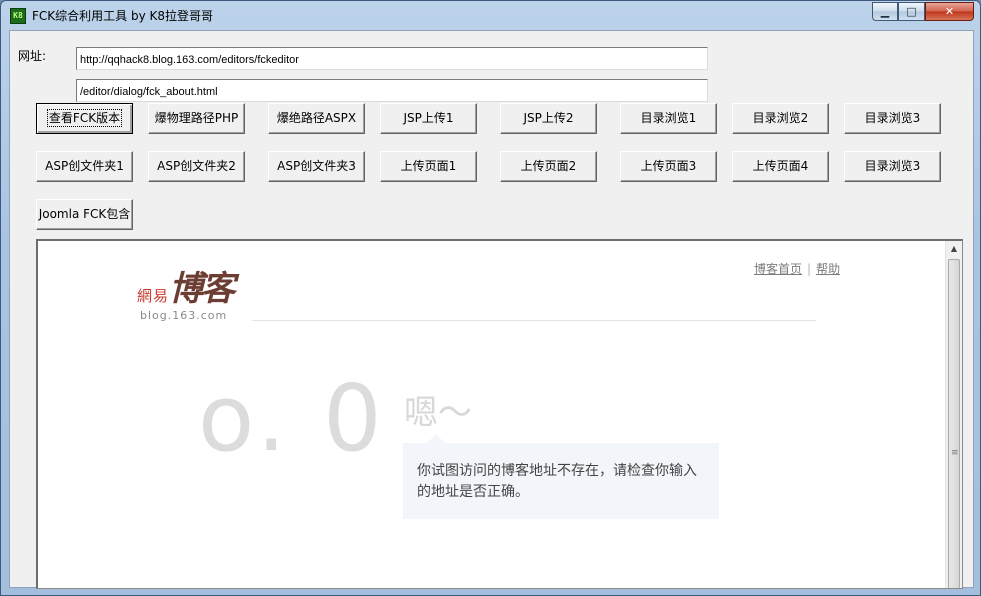  I want to click on header-divider, so click(534, 320).